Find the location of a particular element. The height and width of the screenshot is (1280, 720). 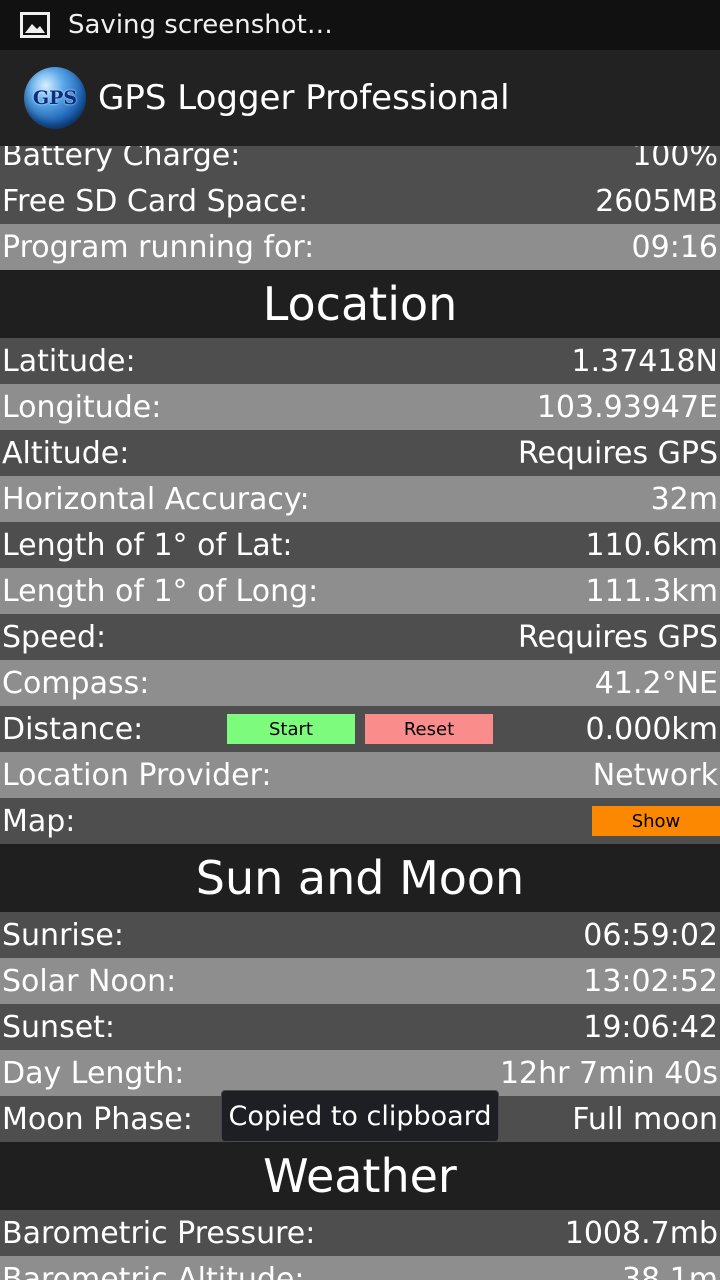

running-time-value: 09:16 is located at coordinates (674, 247).